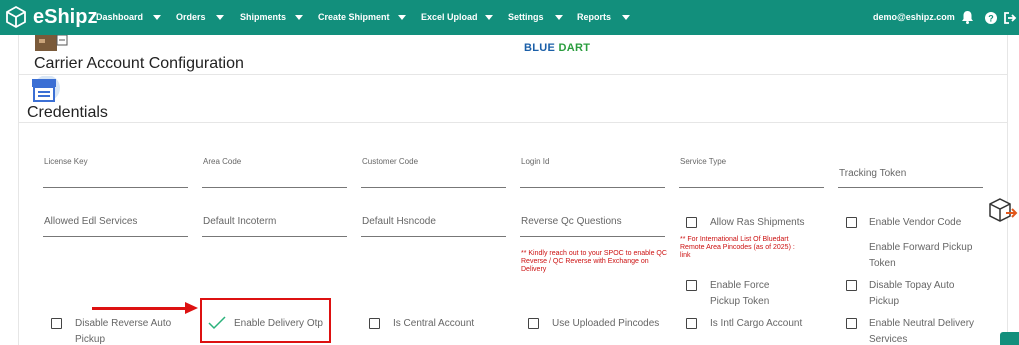 Image resolution: width=1019 pixels, height=345 pixels. I want to click on logo-text-dart: DART, so click(574, 48).